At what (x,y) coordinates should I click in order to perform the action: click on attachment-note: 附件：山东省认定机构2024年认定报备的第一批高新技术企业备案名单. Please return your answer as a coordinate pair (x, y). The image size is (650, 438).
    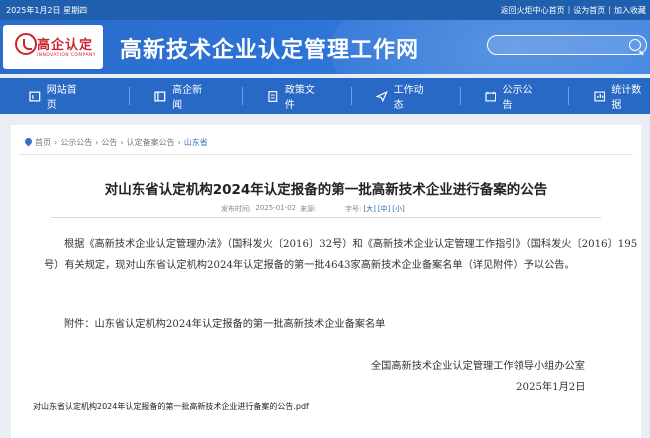
    Looking at the image, I should click on (225, 324).